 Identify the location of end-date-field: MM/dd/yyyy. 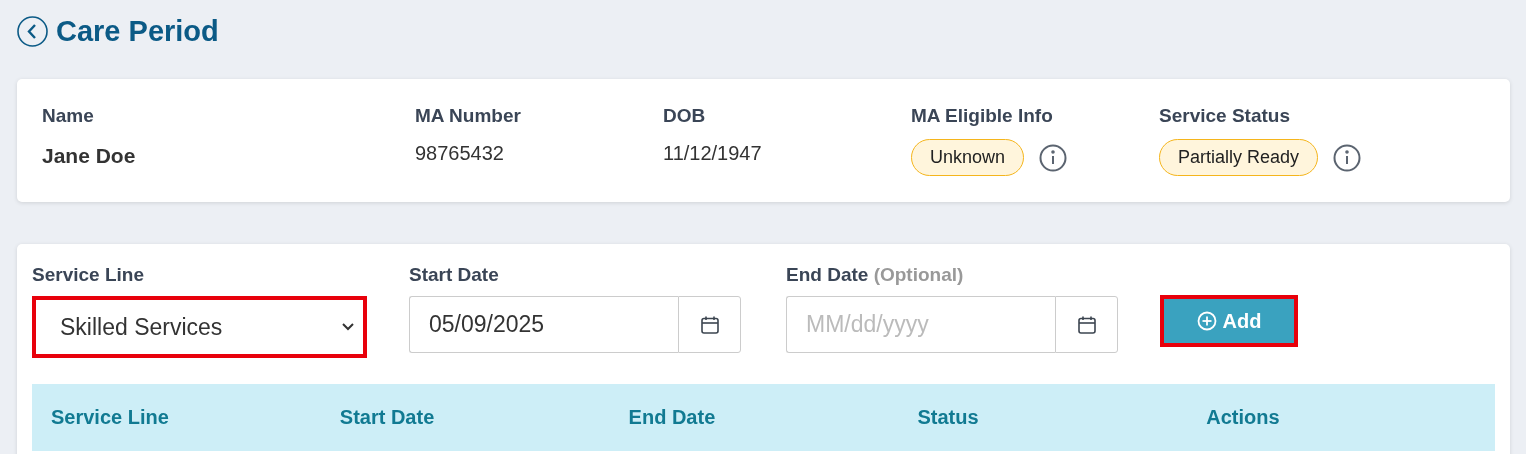
(920, 324).